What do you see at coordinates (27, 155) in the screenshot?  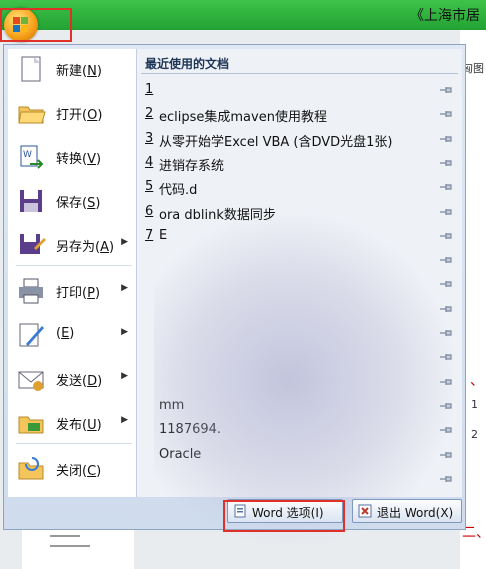 I see `svg-text: W` at bounding box center [27, 155].